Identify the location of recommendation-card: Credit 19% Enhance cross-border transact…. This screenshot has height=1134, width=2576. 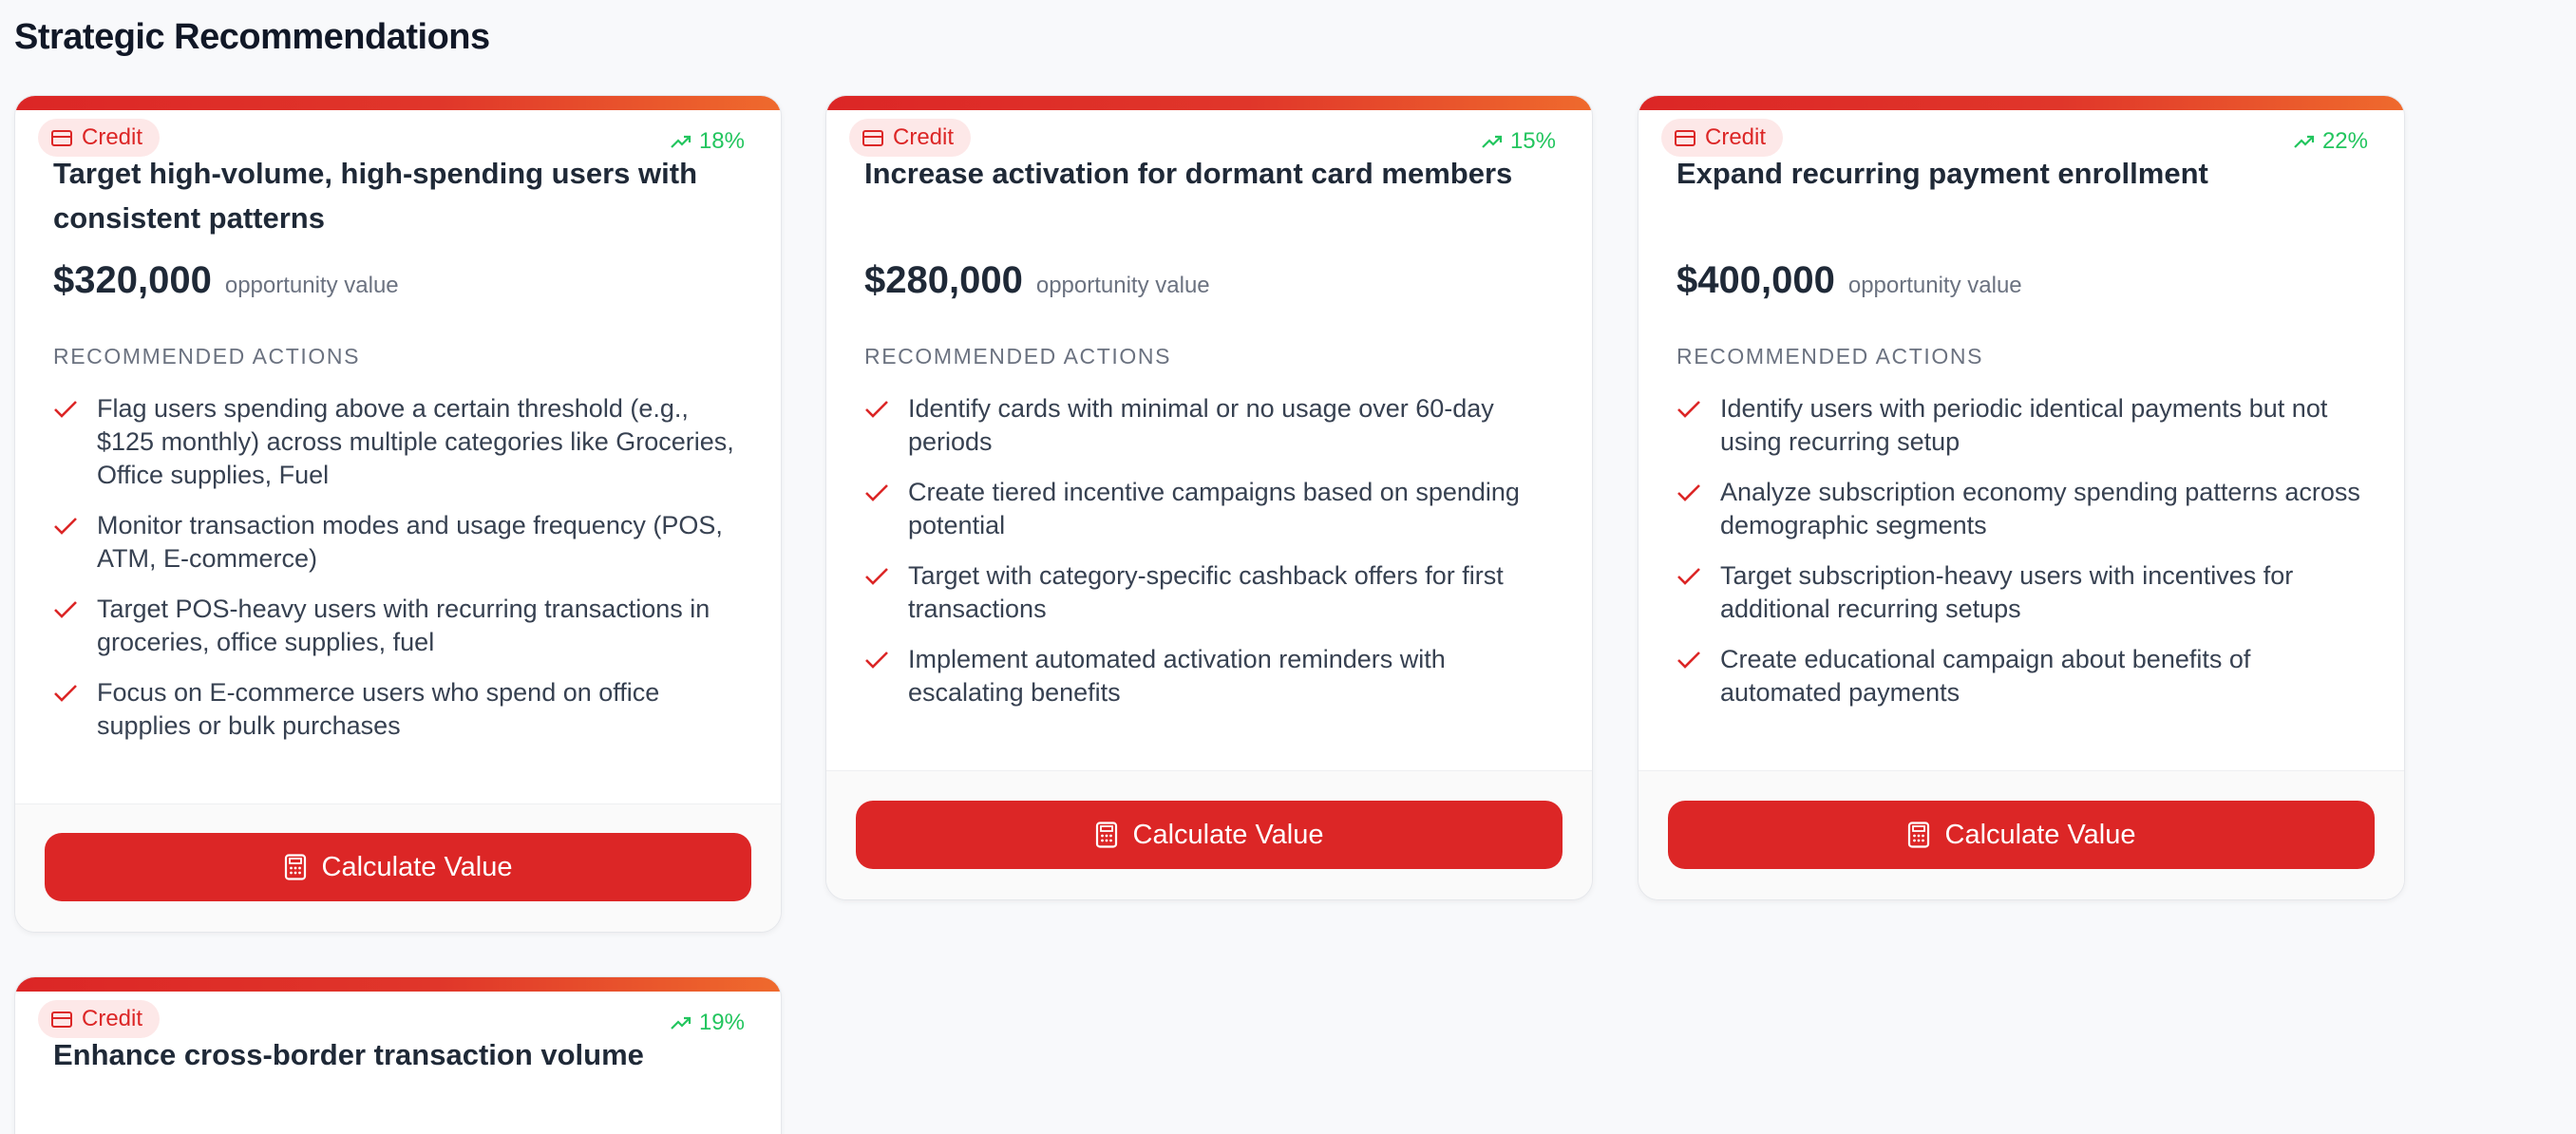
(398, 1055).